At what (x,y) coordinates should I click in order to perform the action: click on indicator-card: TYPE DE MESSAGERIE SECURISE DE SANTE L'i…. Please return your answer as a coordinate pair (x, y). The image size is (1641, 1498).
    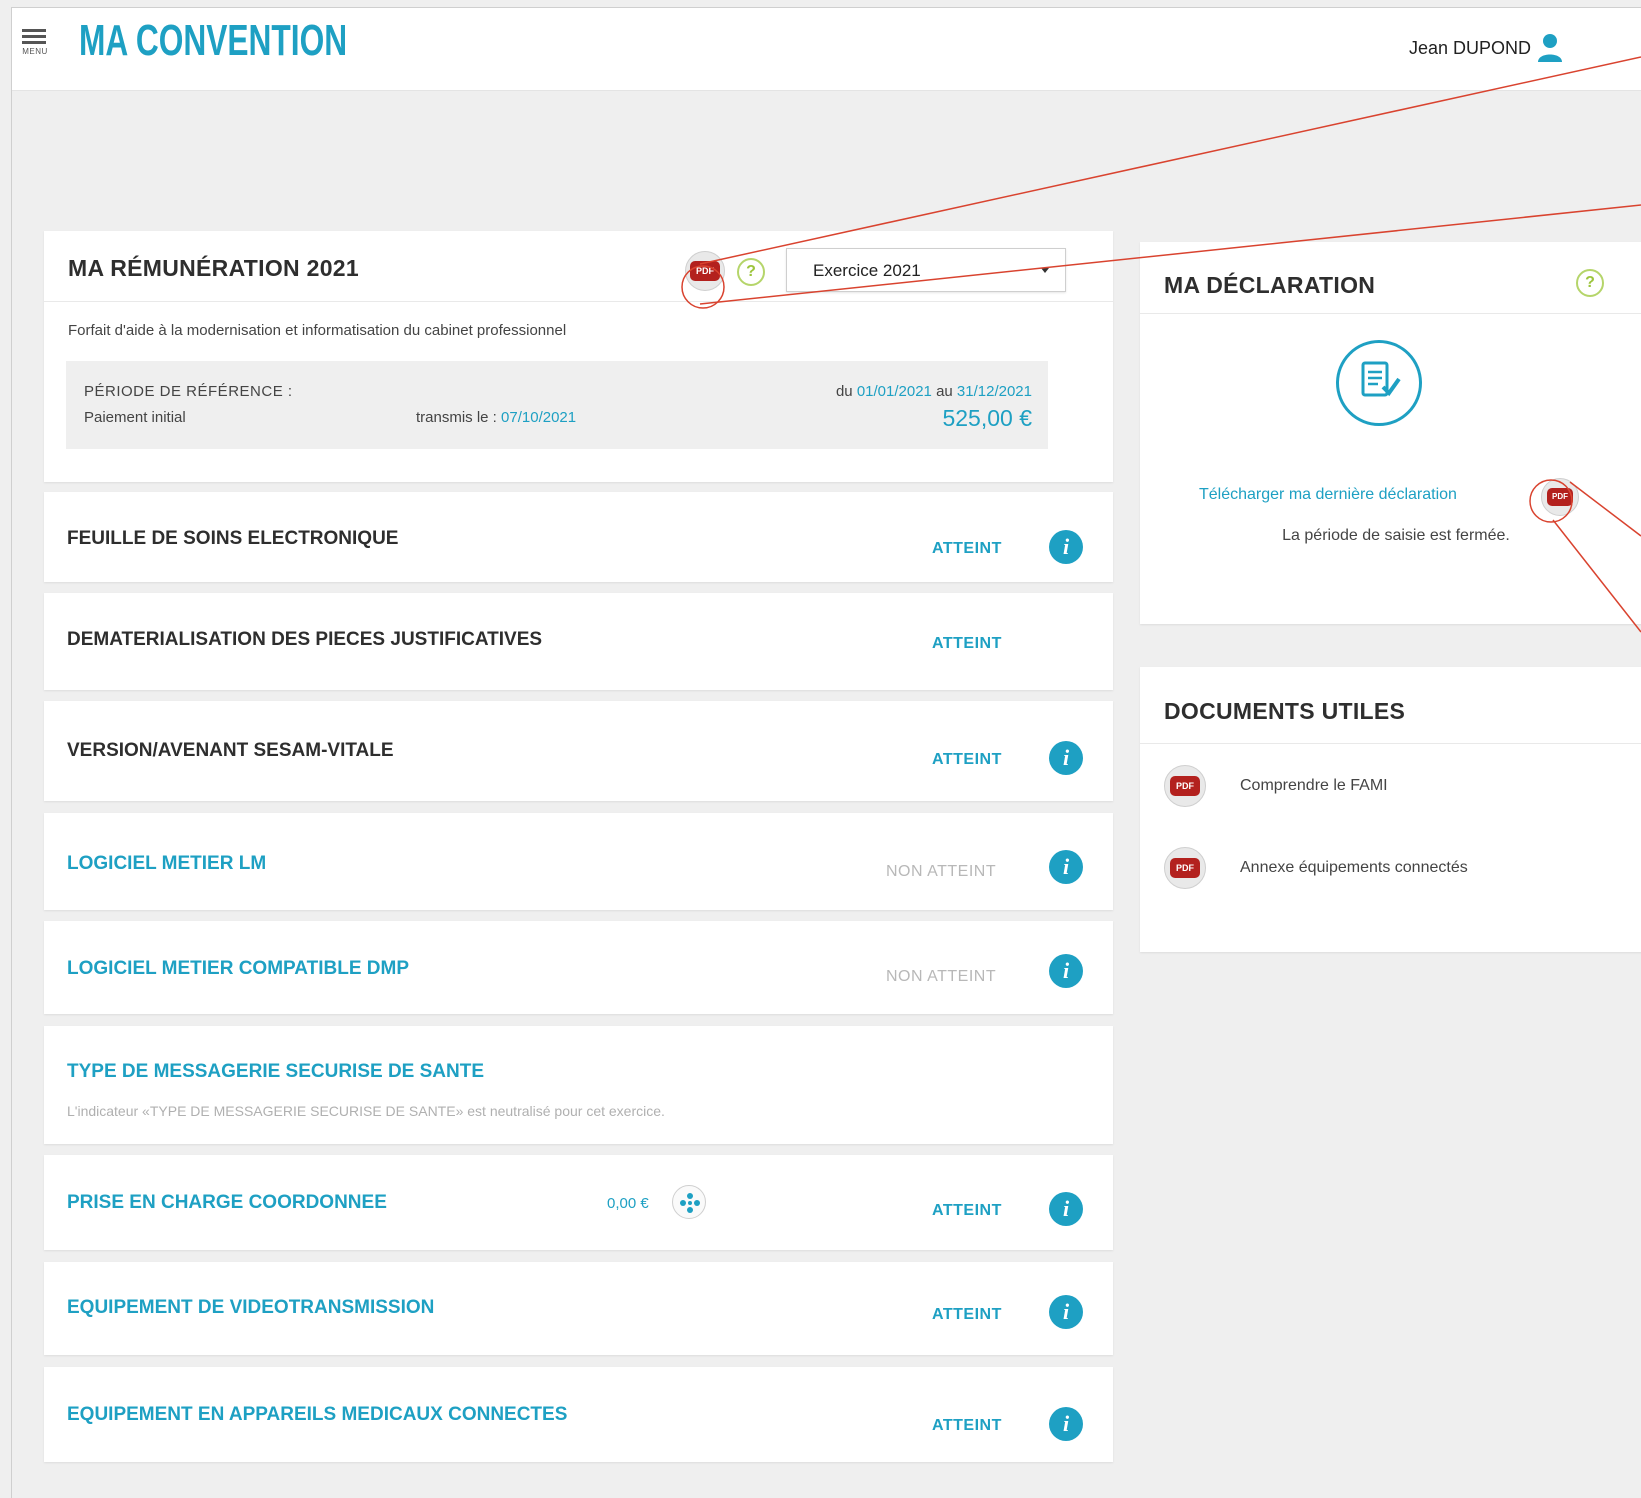
    Looking at the image, I should click on (578, 1085).